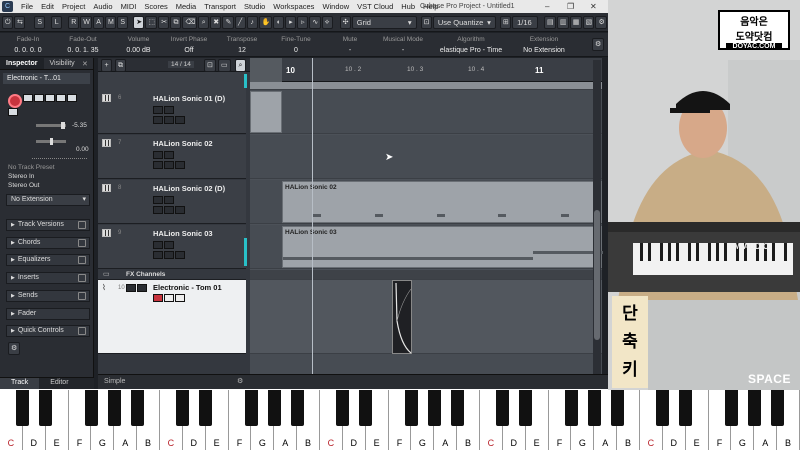 The width and height of the screenshot is (800, 450). I want to click on auto-scroll-icon: ▸, so click(291, 22).